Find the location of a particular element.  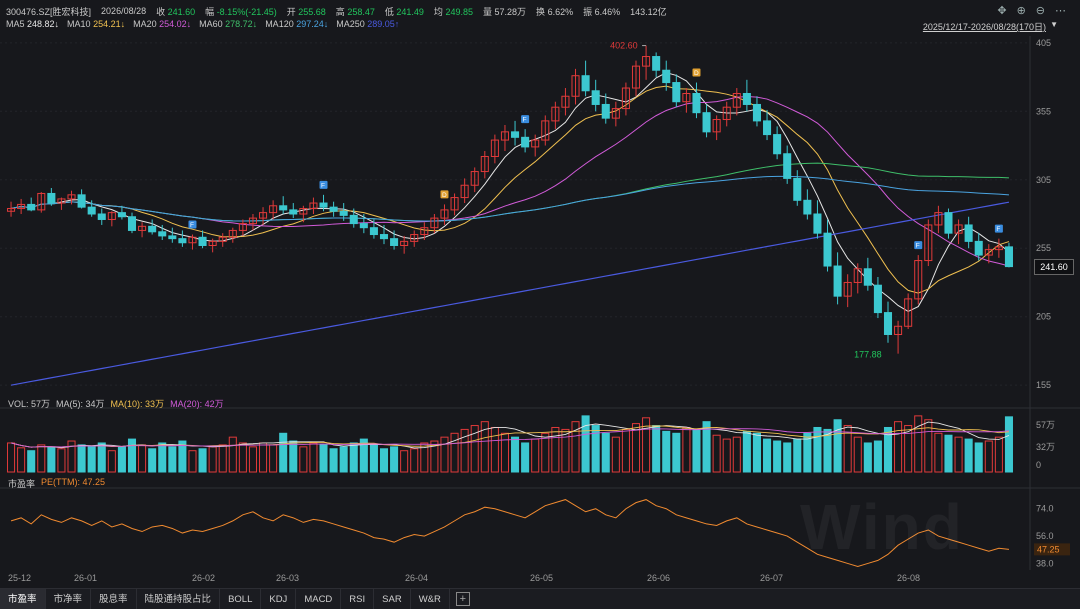

tab-6: MACD is located at coordinates (319, 598).